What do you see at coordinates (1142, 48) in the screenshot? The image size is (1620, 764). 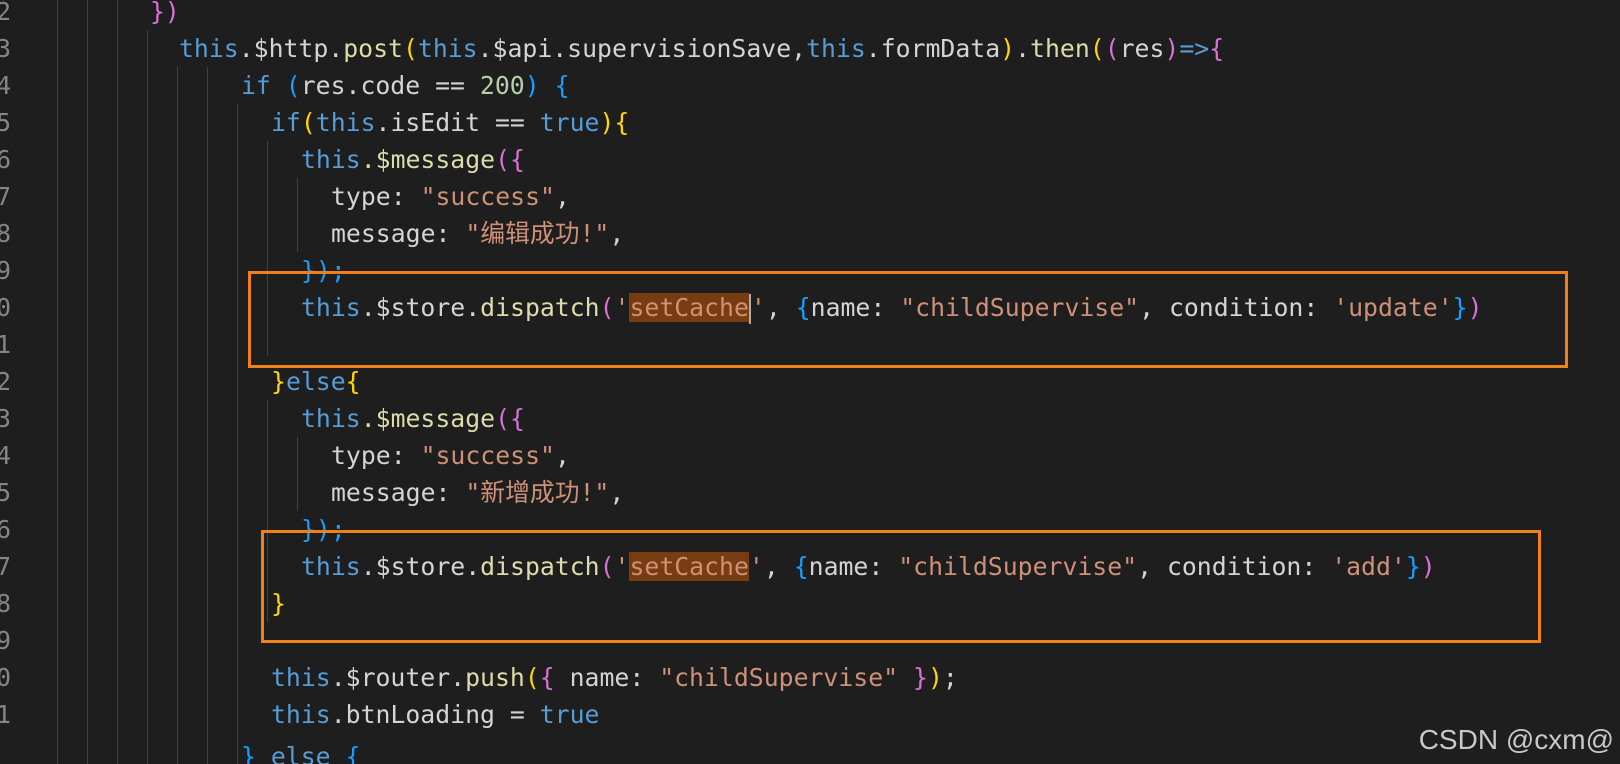 I see `res-param: res` at bounding box center [1142, 48].